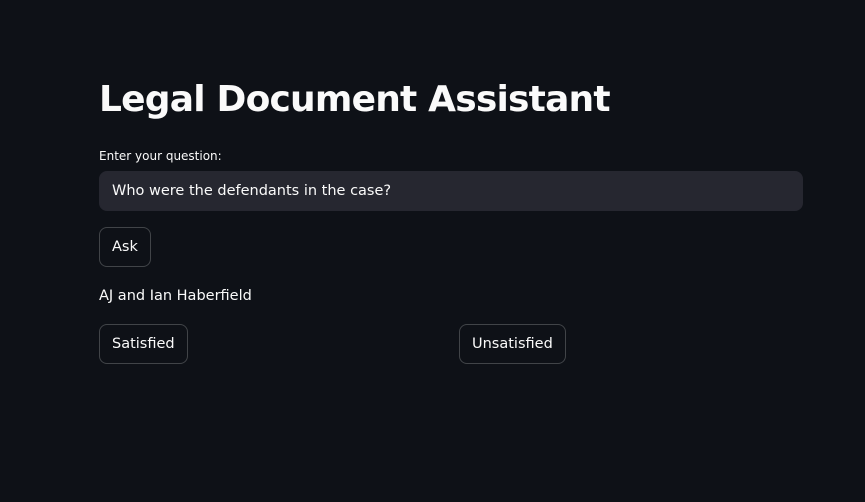  Describe the element at coordinates (143, 344) in the screenshot. I see `satisfied-button: Satisfied` at that location.